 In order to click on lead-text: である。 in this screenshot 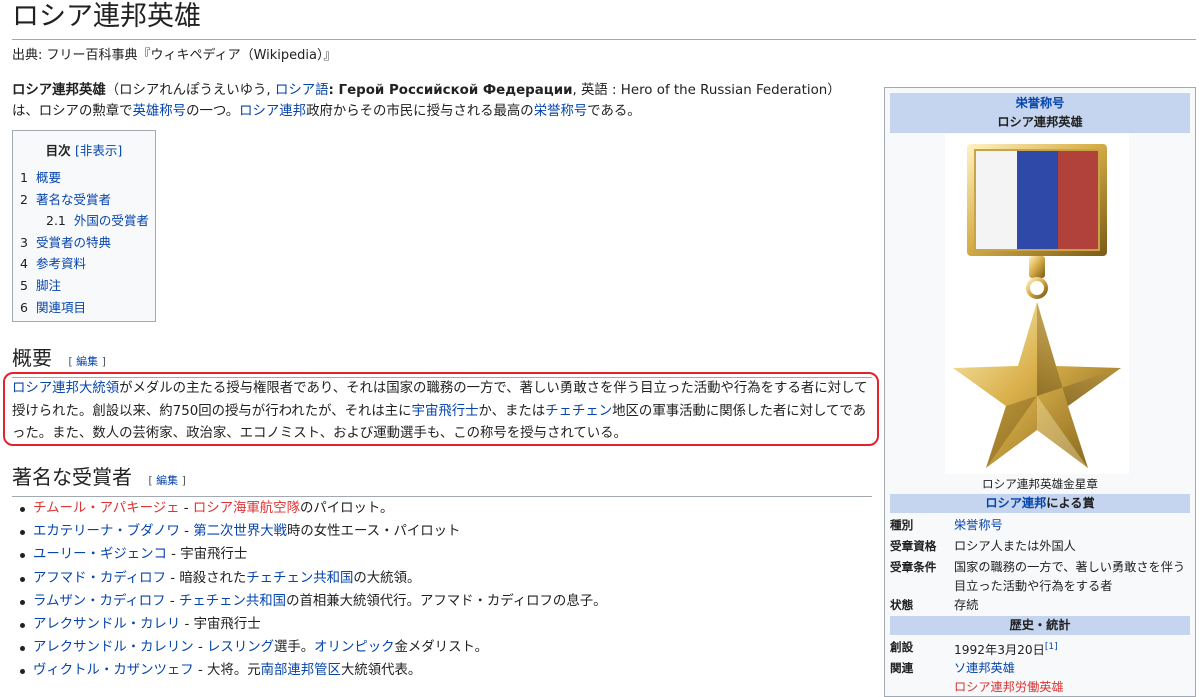, I will do `click(614, 111)`.